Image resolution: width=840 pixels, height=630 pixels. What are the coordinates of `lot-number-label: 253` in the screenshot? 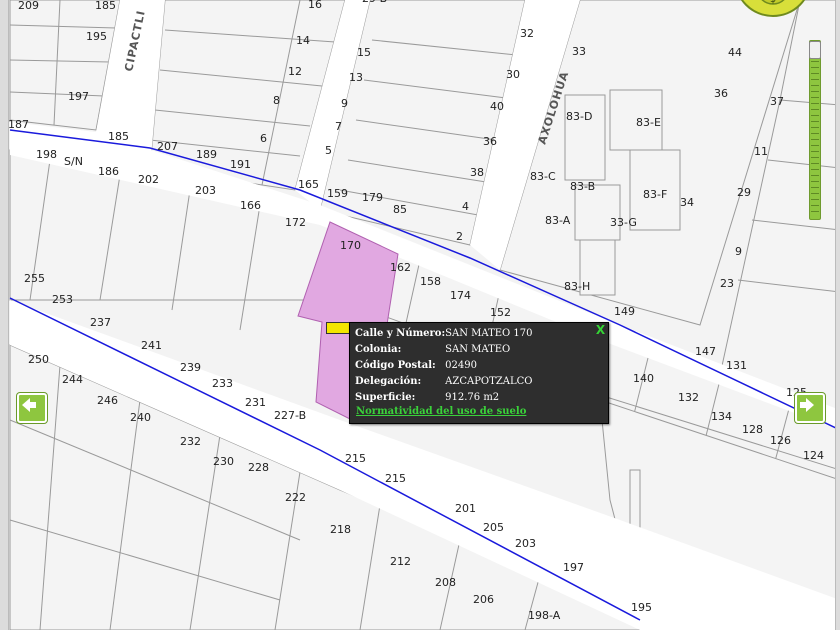 It's located at (62, 299).